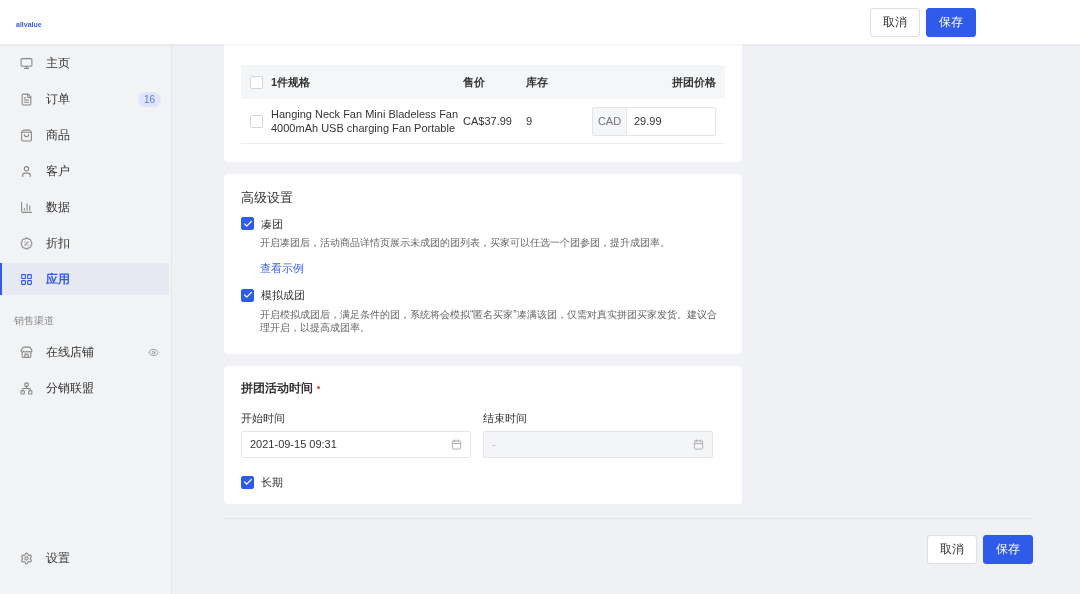 The height and width of the screenshot is (594, 1080). I want to click on column-header: 库存, so click(537, 82).